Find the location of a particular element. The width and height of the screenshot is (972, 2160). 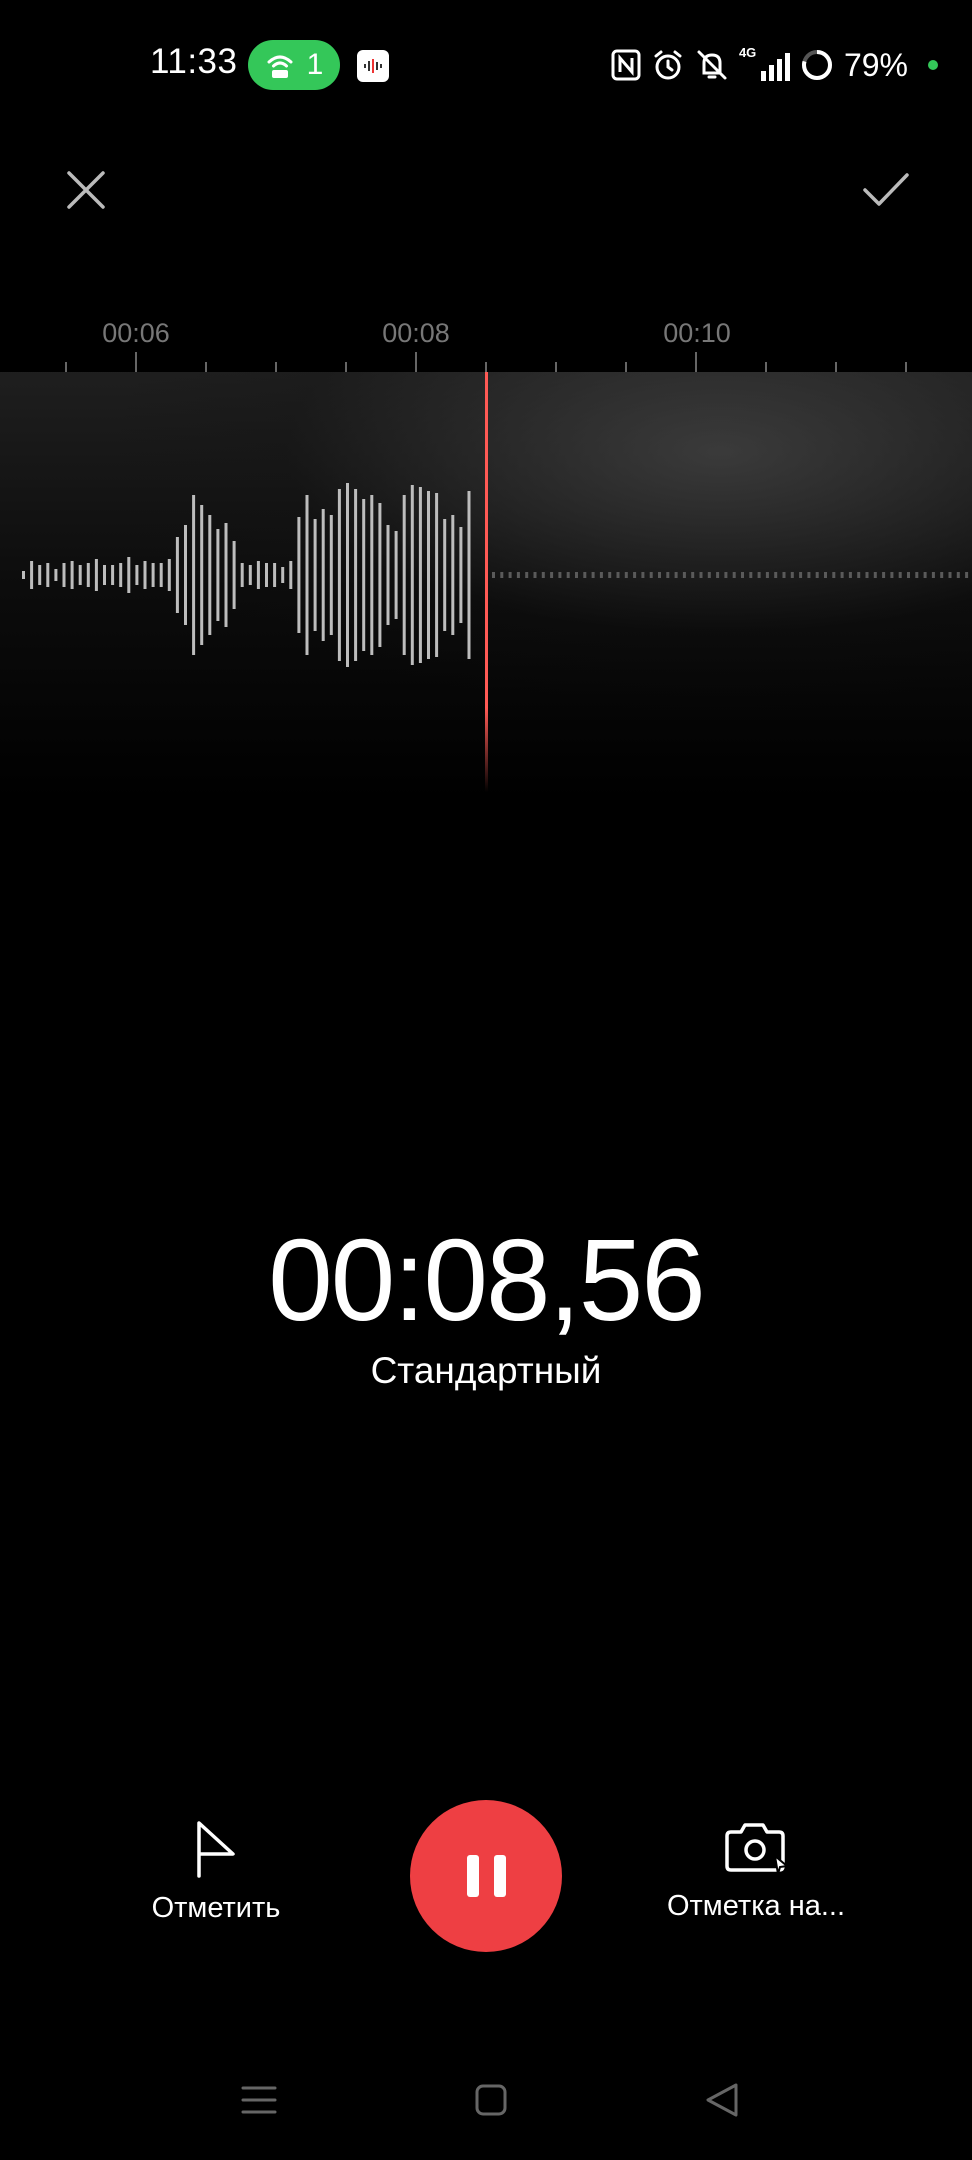

recording-mode: Стандартный is located at coordinates (486, 1370).